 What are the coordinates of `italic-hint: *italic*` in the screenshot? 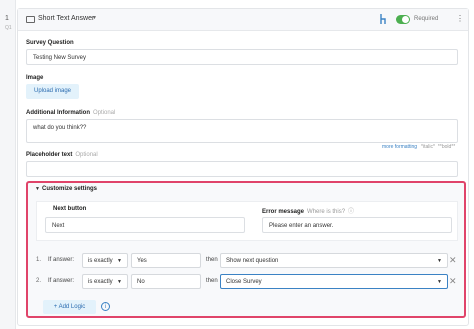 It's located at (428, 147).